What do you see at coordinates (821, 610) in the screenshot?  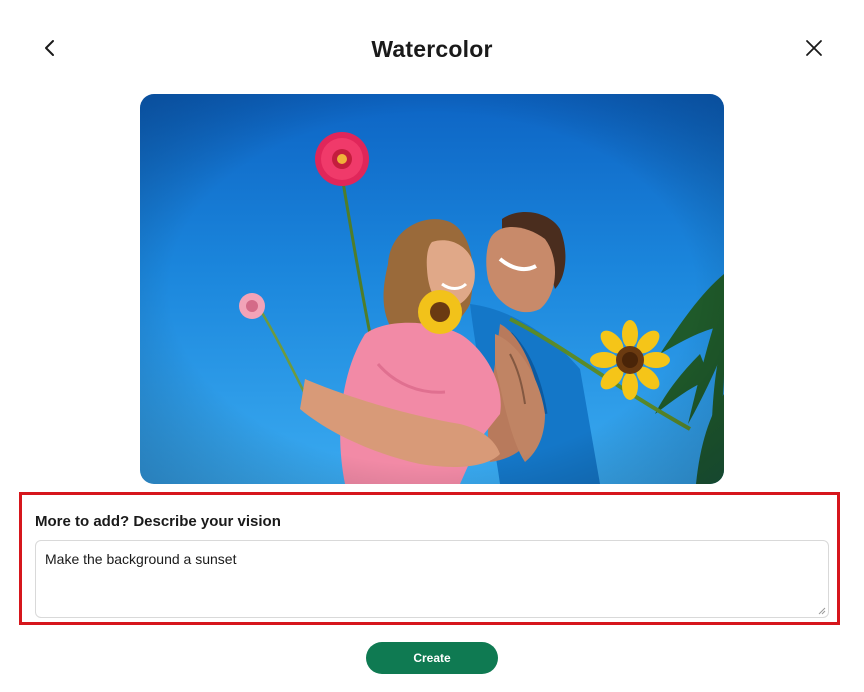 I see `resize-handle-icon` at bounding box center [821, 610].